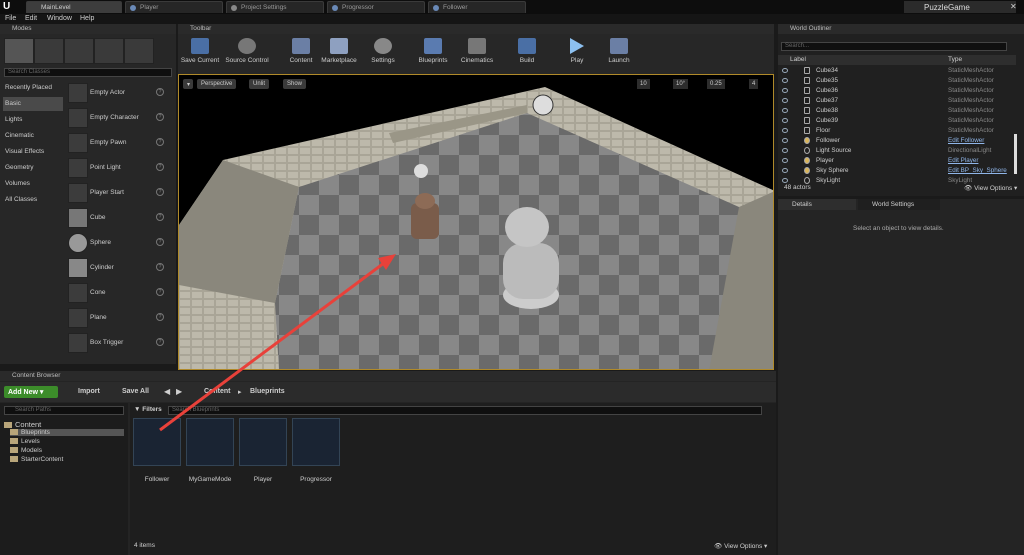  Describe the element at coordinates (966, 140) in the screenshot. I see `edit-follower-link: Edit Follower` at that location.